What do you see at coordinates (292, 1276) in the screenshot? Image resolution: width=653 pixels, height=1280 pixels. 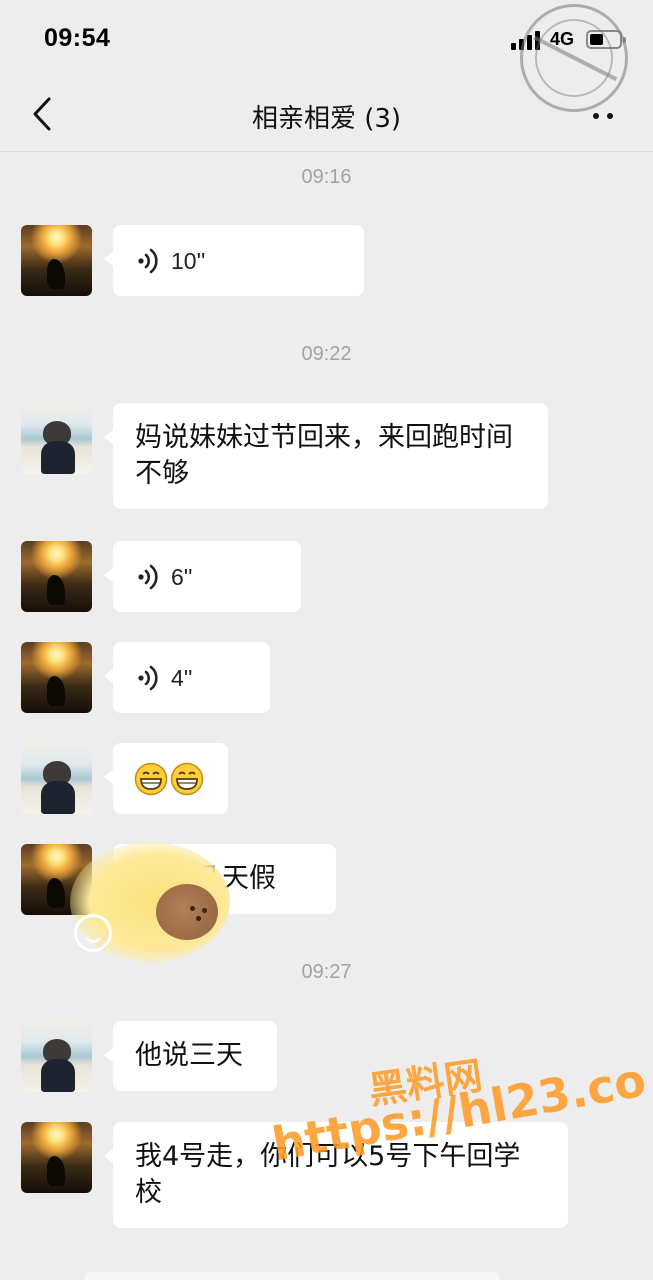 I see `input-bar` at bounding box center [292, 1276].